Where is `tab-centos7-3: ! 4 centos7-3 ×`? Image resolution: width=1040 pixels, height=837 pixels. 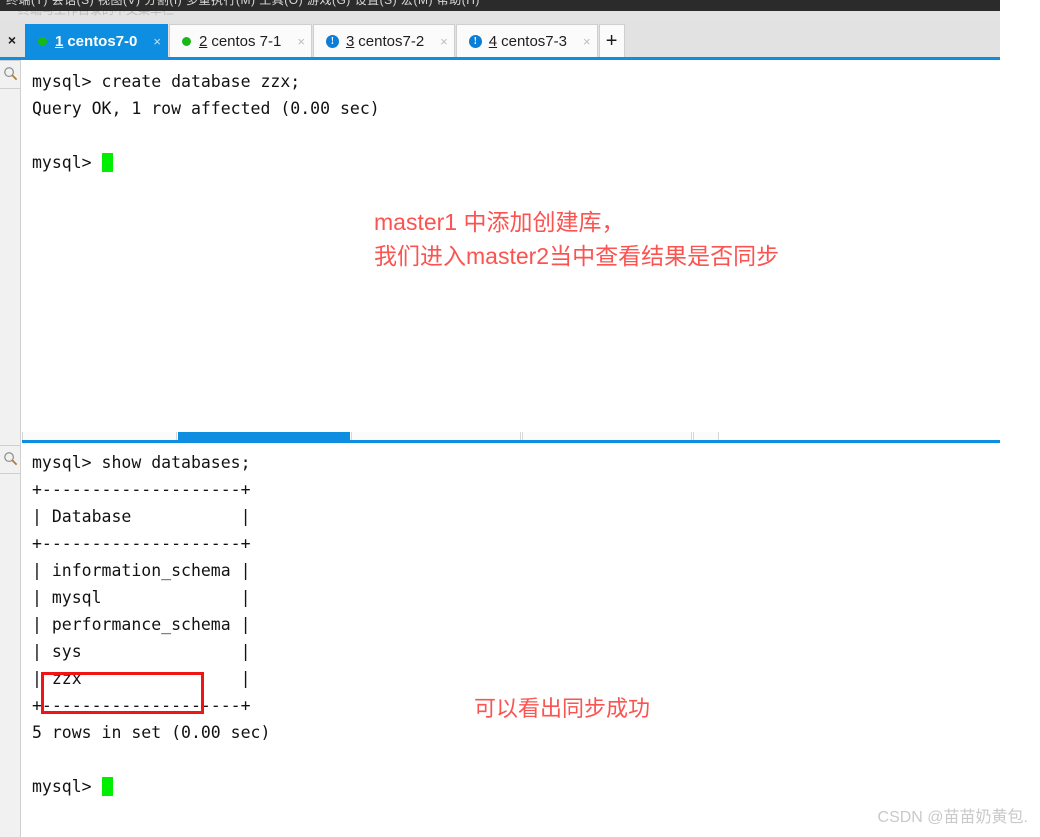
tab-centos7-3: ! 4 centos7-3 × is located at coordinates (526, 41).